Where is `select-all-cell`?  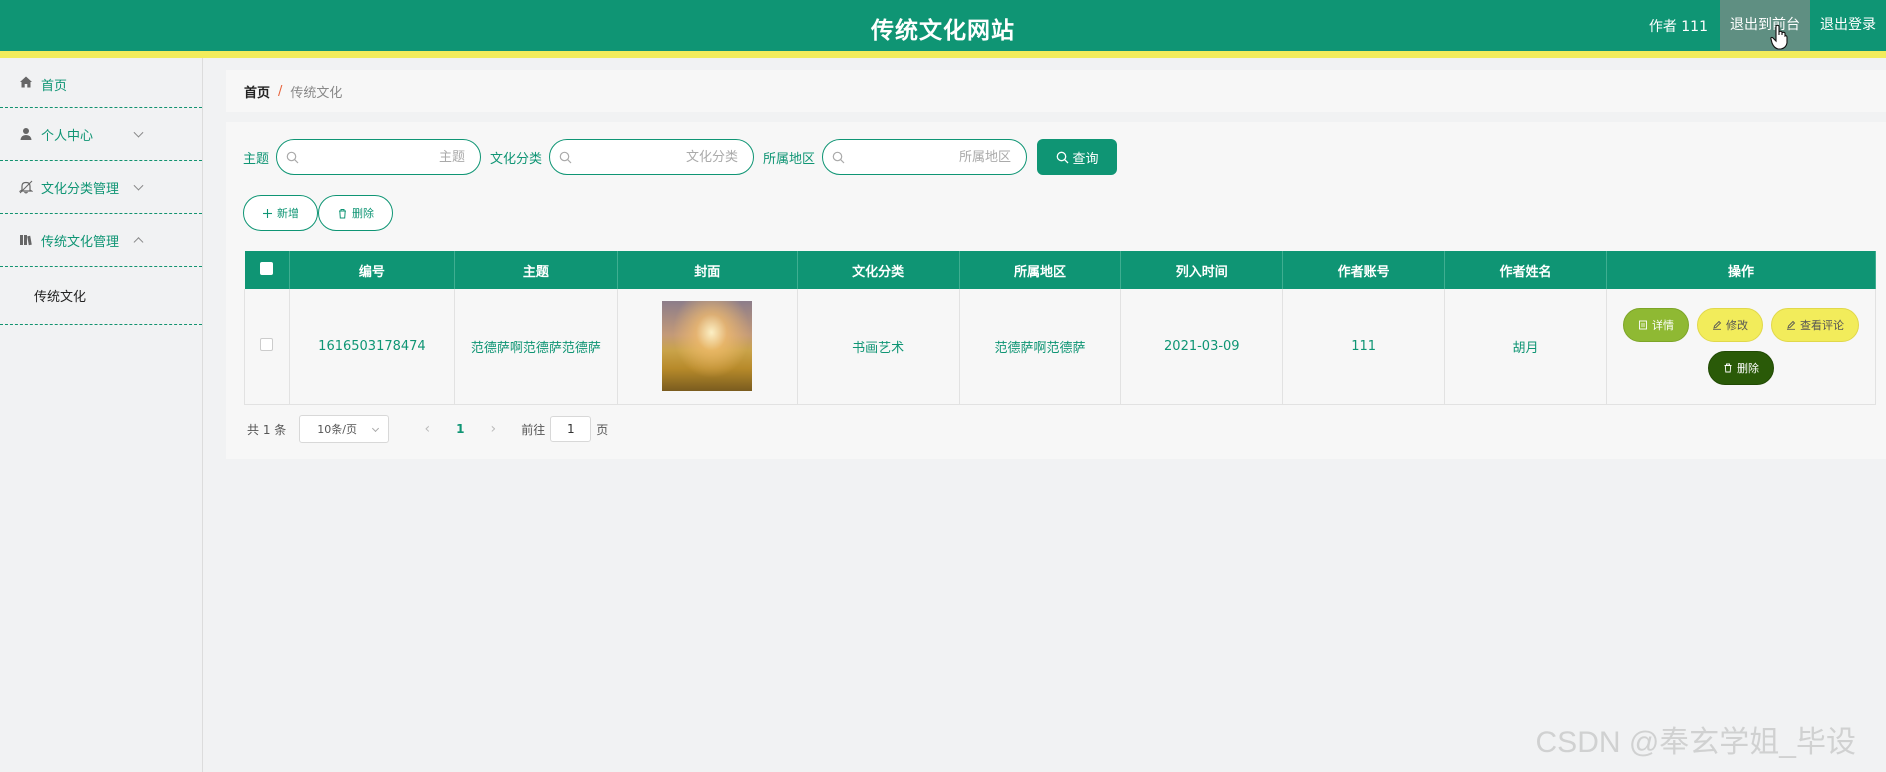 select-all-cell is located at coordinates (267, 270).